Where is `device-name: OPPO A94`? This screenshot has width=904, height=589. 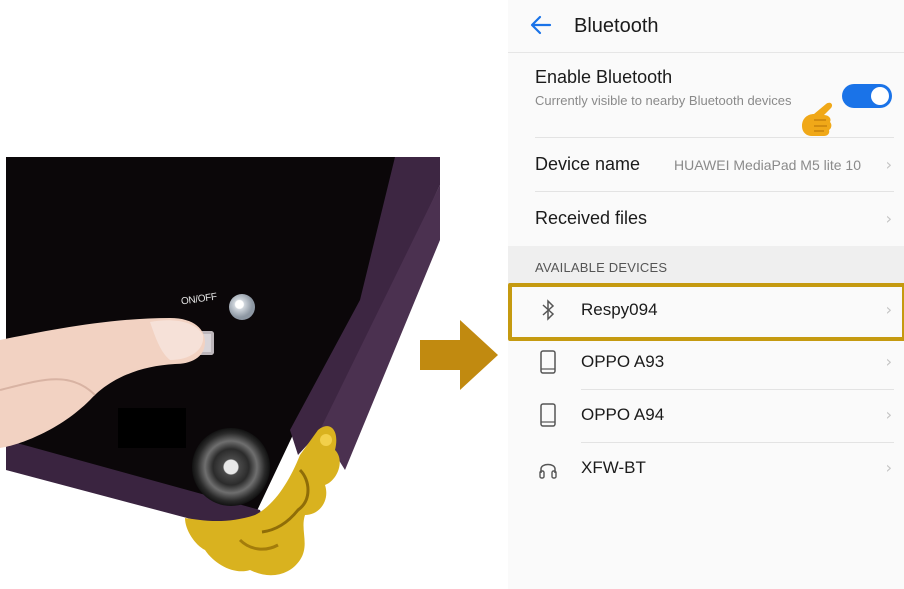 device-name: OPPO A94 is located at coordinates (623, 414).